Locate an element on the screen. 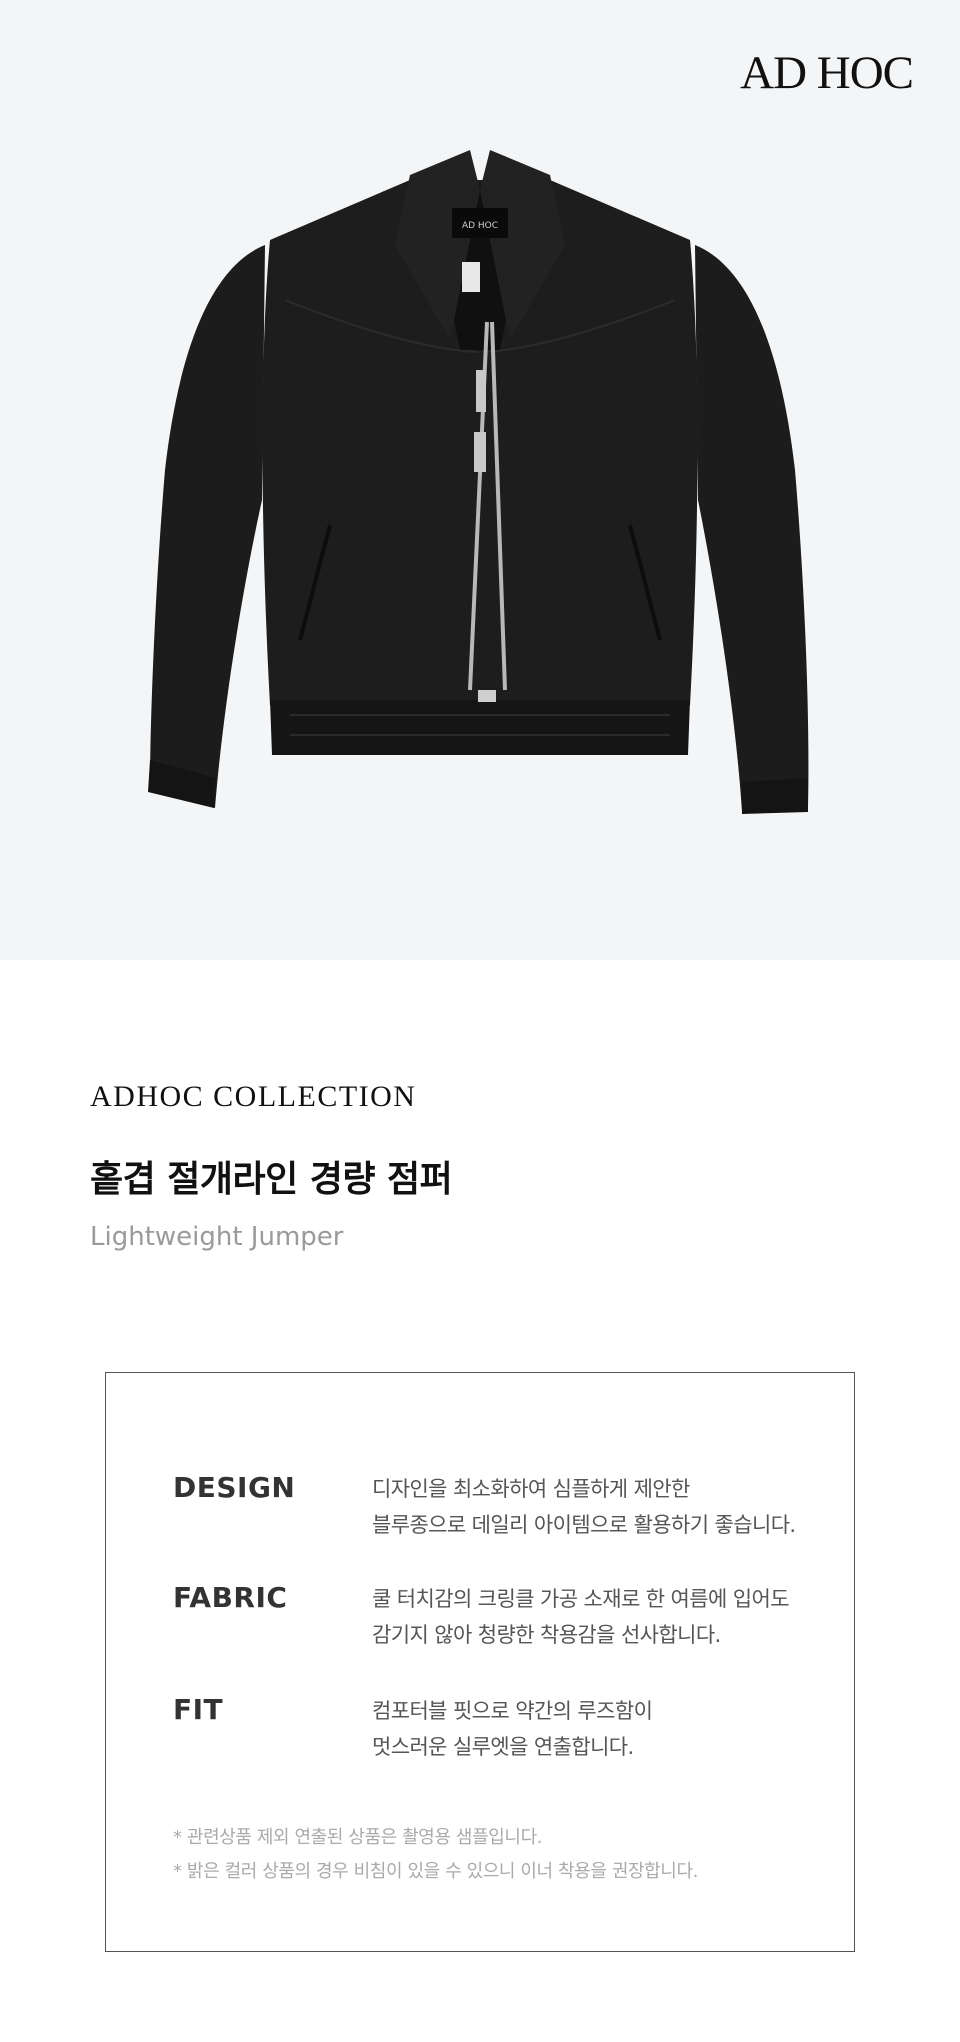  spec-line: 감기지 않아 청량한 착용감을 선사합니다. is located at coordinates (546, 1635).